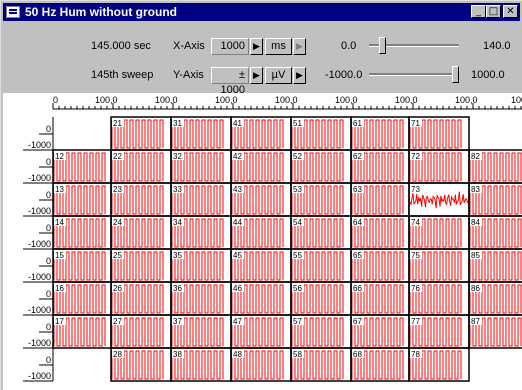 The height and width of the screenshot is (390, 522). Describe the element at coordinates (475, 288) in the screenshot. I see `channel-label: 86` at that location.